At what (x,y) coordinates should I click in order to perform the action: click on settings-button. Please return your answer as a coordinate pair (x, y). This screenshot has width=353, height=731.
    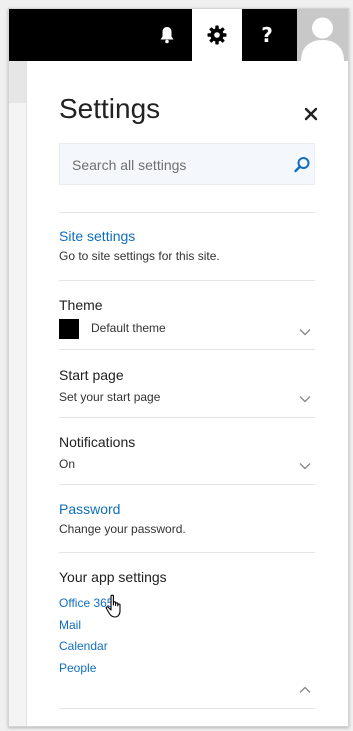
    Looking at the image, I should click on (217, 35).